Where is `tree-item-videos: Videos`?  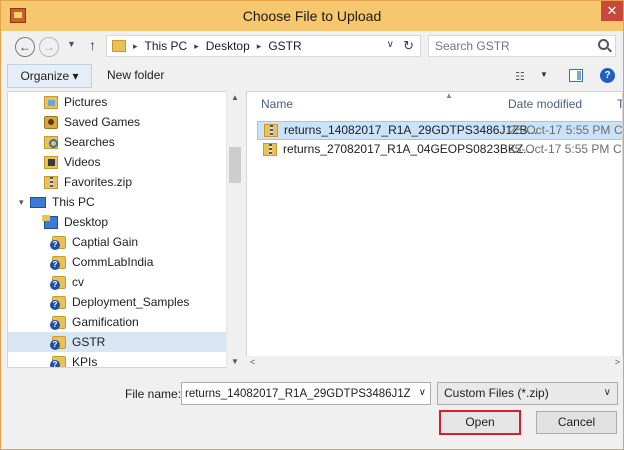 tree-item-videos: Videos is located at coordinates (72, 162).